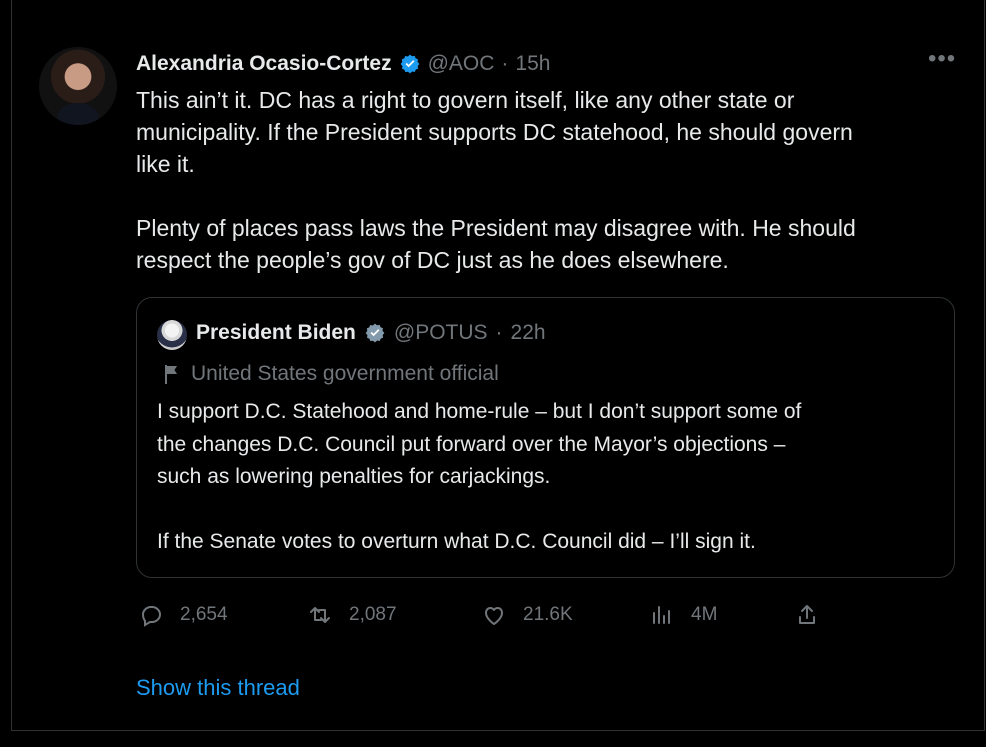 Image resolution: width=986 pixels, height=747 pixels. I want to click on tweet-time: 15h, so click(532, 64).